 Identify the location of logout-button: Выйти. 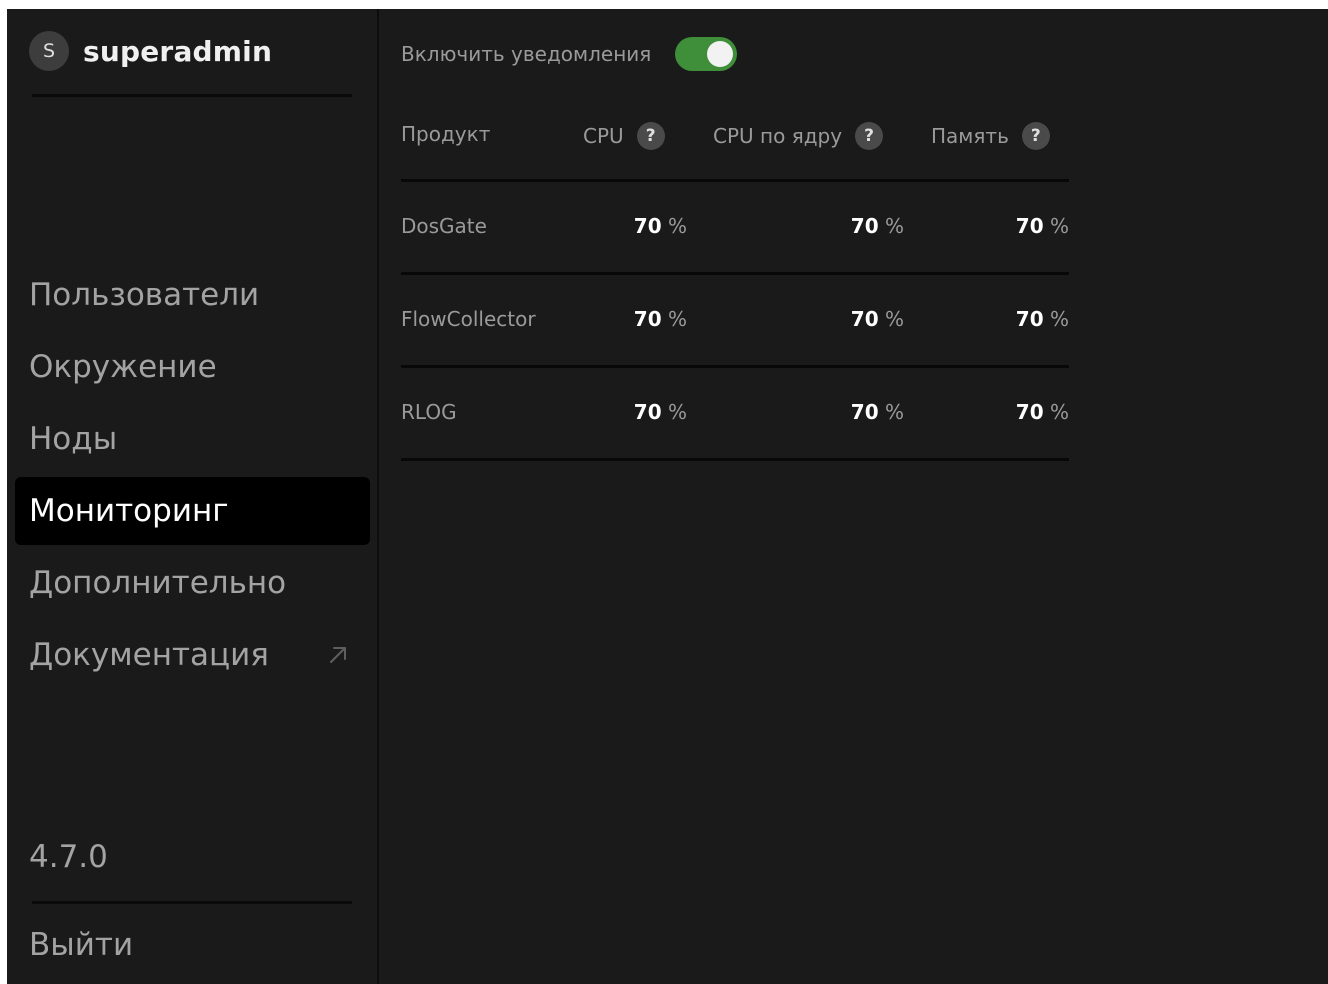
(81, 945).